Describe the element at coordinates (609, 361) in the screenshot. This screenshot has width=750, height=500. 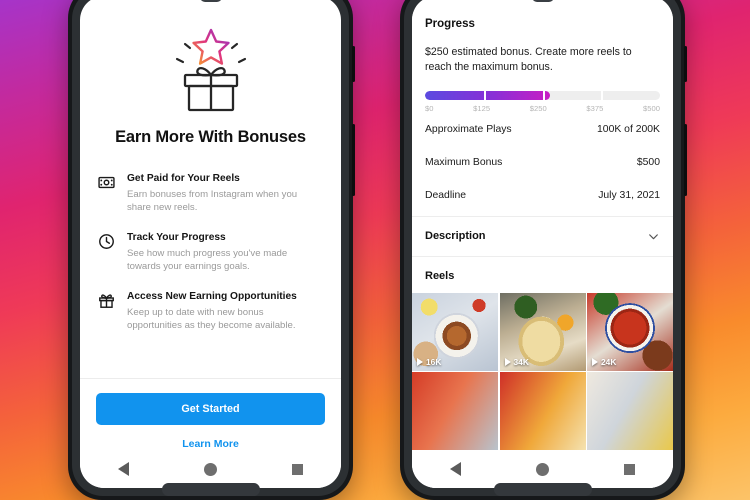
I see `play-count-value: 24K` at that location.